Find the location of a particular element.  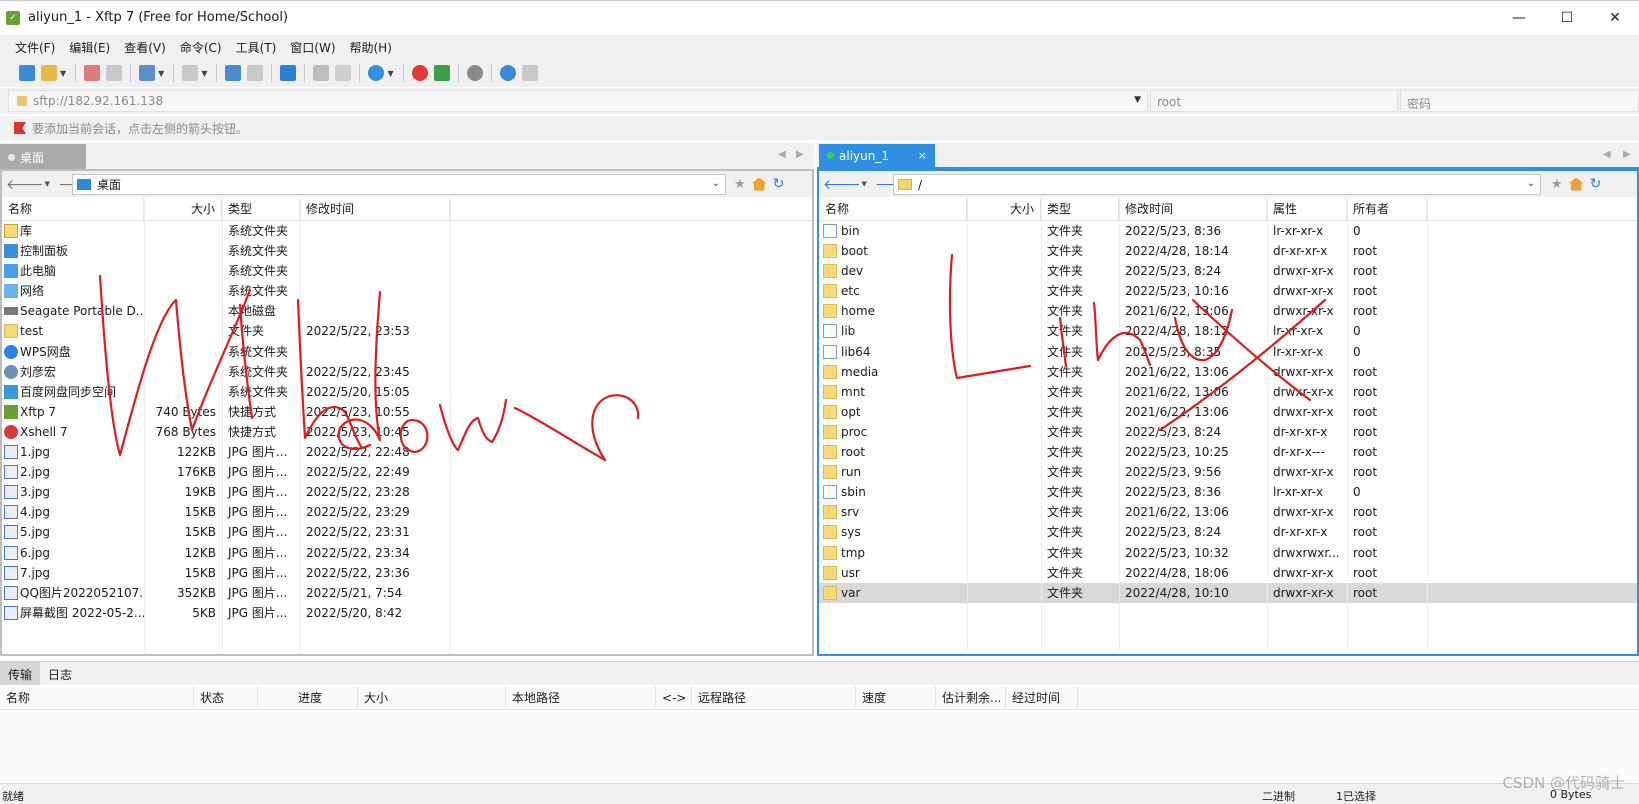

menu-tools: 工具(T) is located at coordinates (256, 47).